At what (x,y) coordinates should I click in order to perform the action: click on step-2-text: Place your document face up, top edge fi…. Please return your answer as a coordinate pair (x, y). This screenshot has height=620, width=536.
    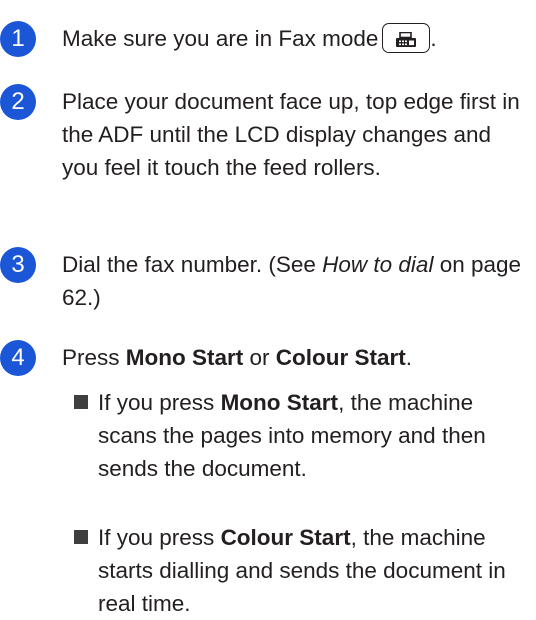
    Looking at the image, I should click on (291, 134).